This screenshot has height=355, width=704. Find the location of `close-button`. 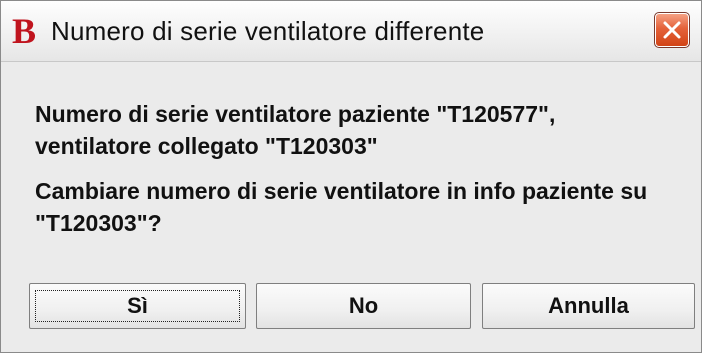

close-button is located at coordinates (672, 30).